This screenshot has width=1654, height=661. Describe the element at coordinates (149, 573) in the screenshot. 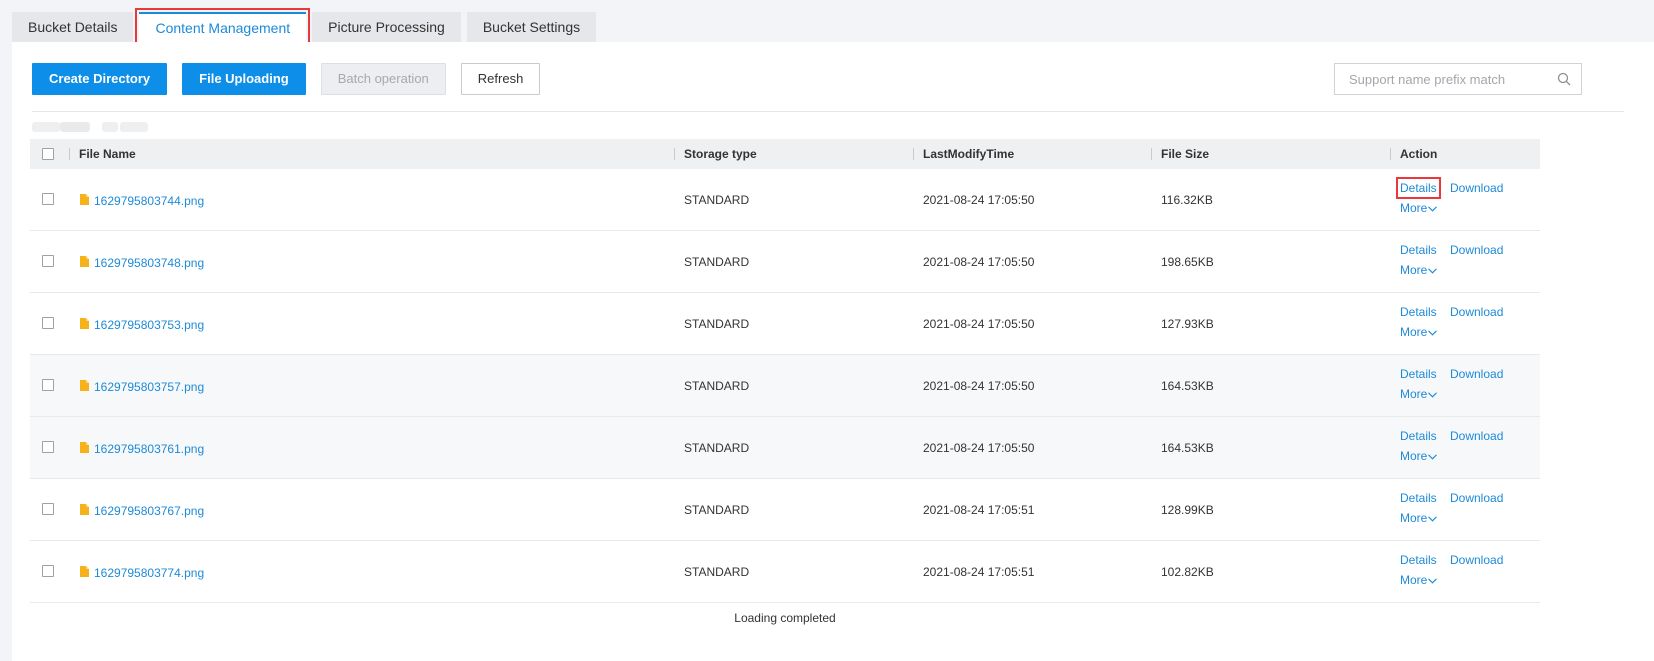

I see `file-name-link: 1629795803774.png` at that location.